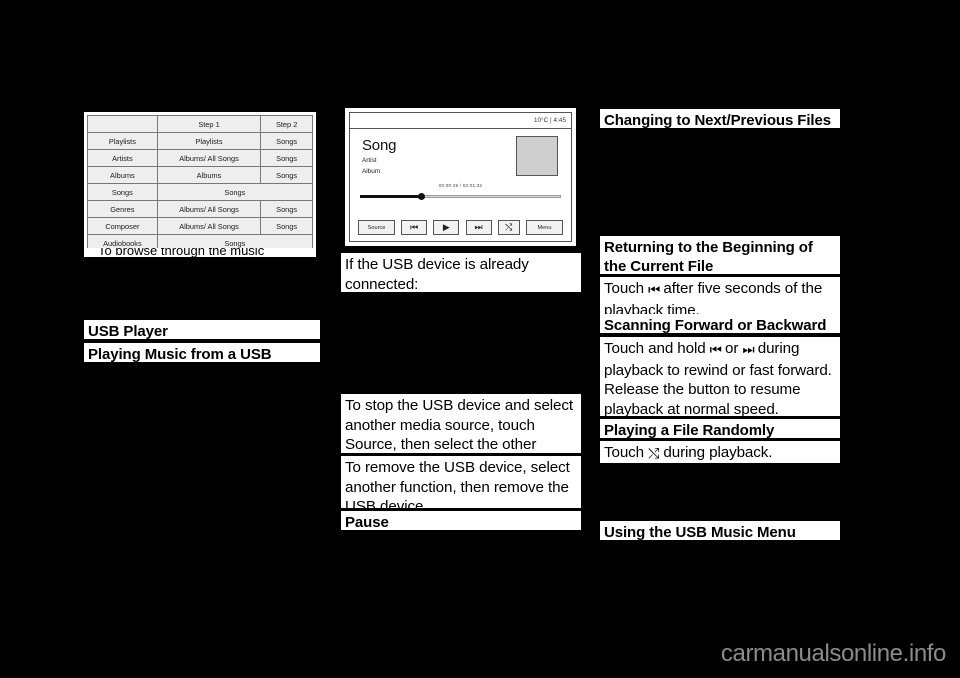 Image resolution: width=960 pixels, height=678 pixels. I want to click on source-button: Source, so click(376, 227).